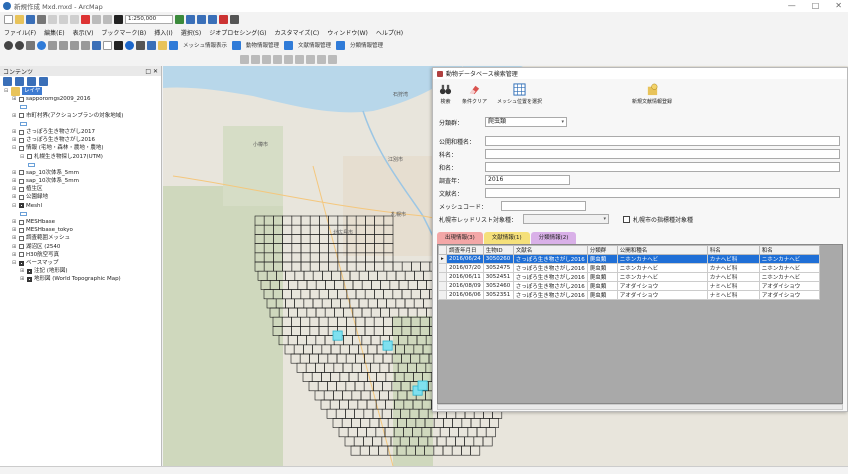 Image resolution: width=848 pixels, height=474 pixels. What do you see at coordinates (465, 295) in the screenshot?
I see `table-cell: 2016/06/06` at bounding box center [465, 295].